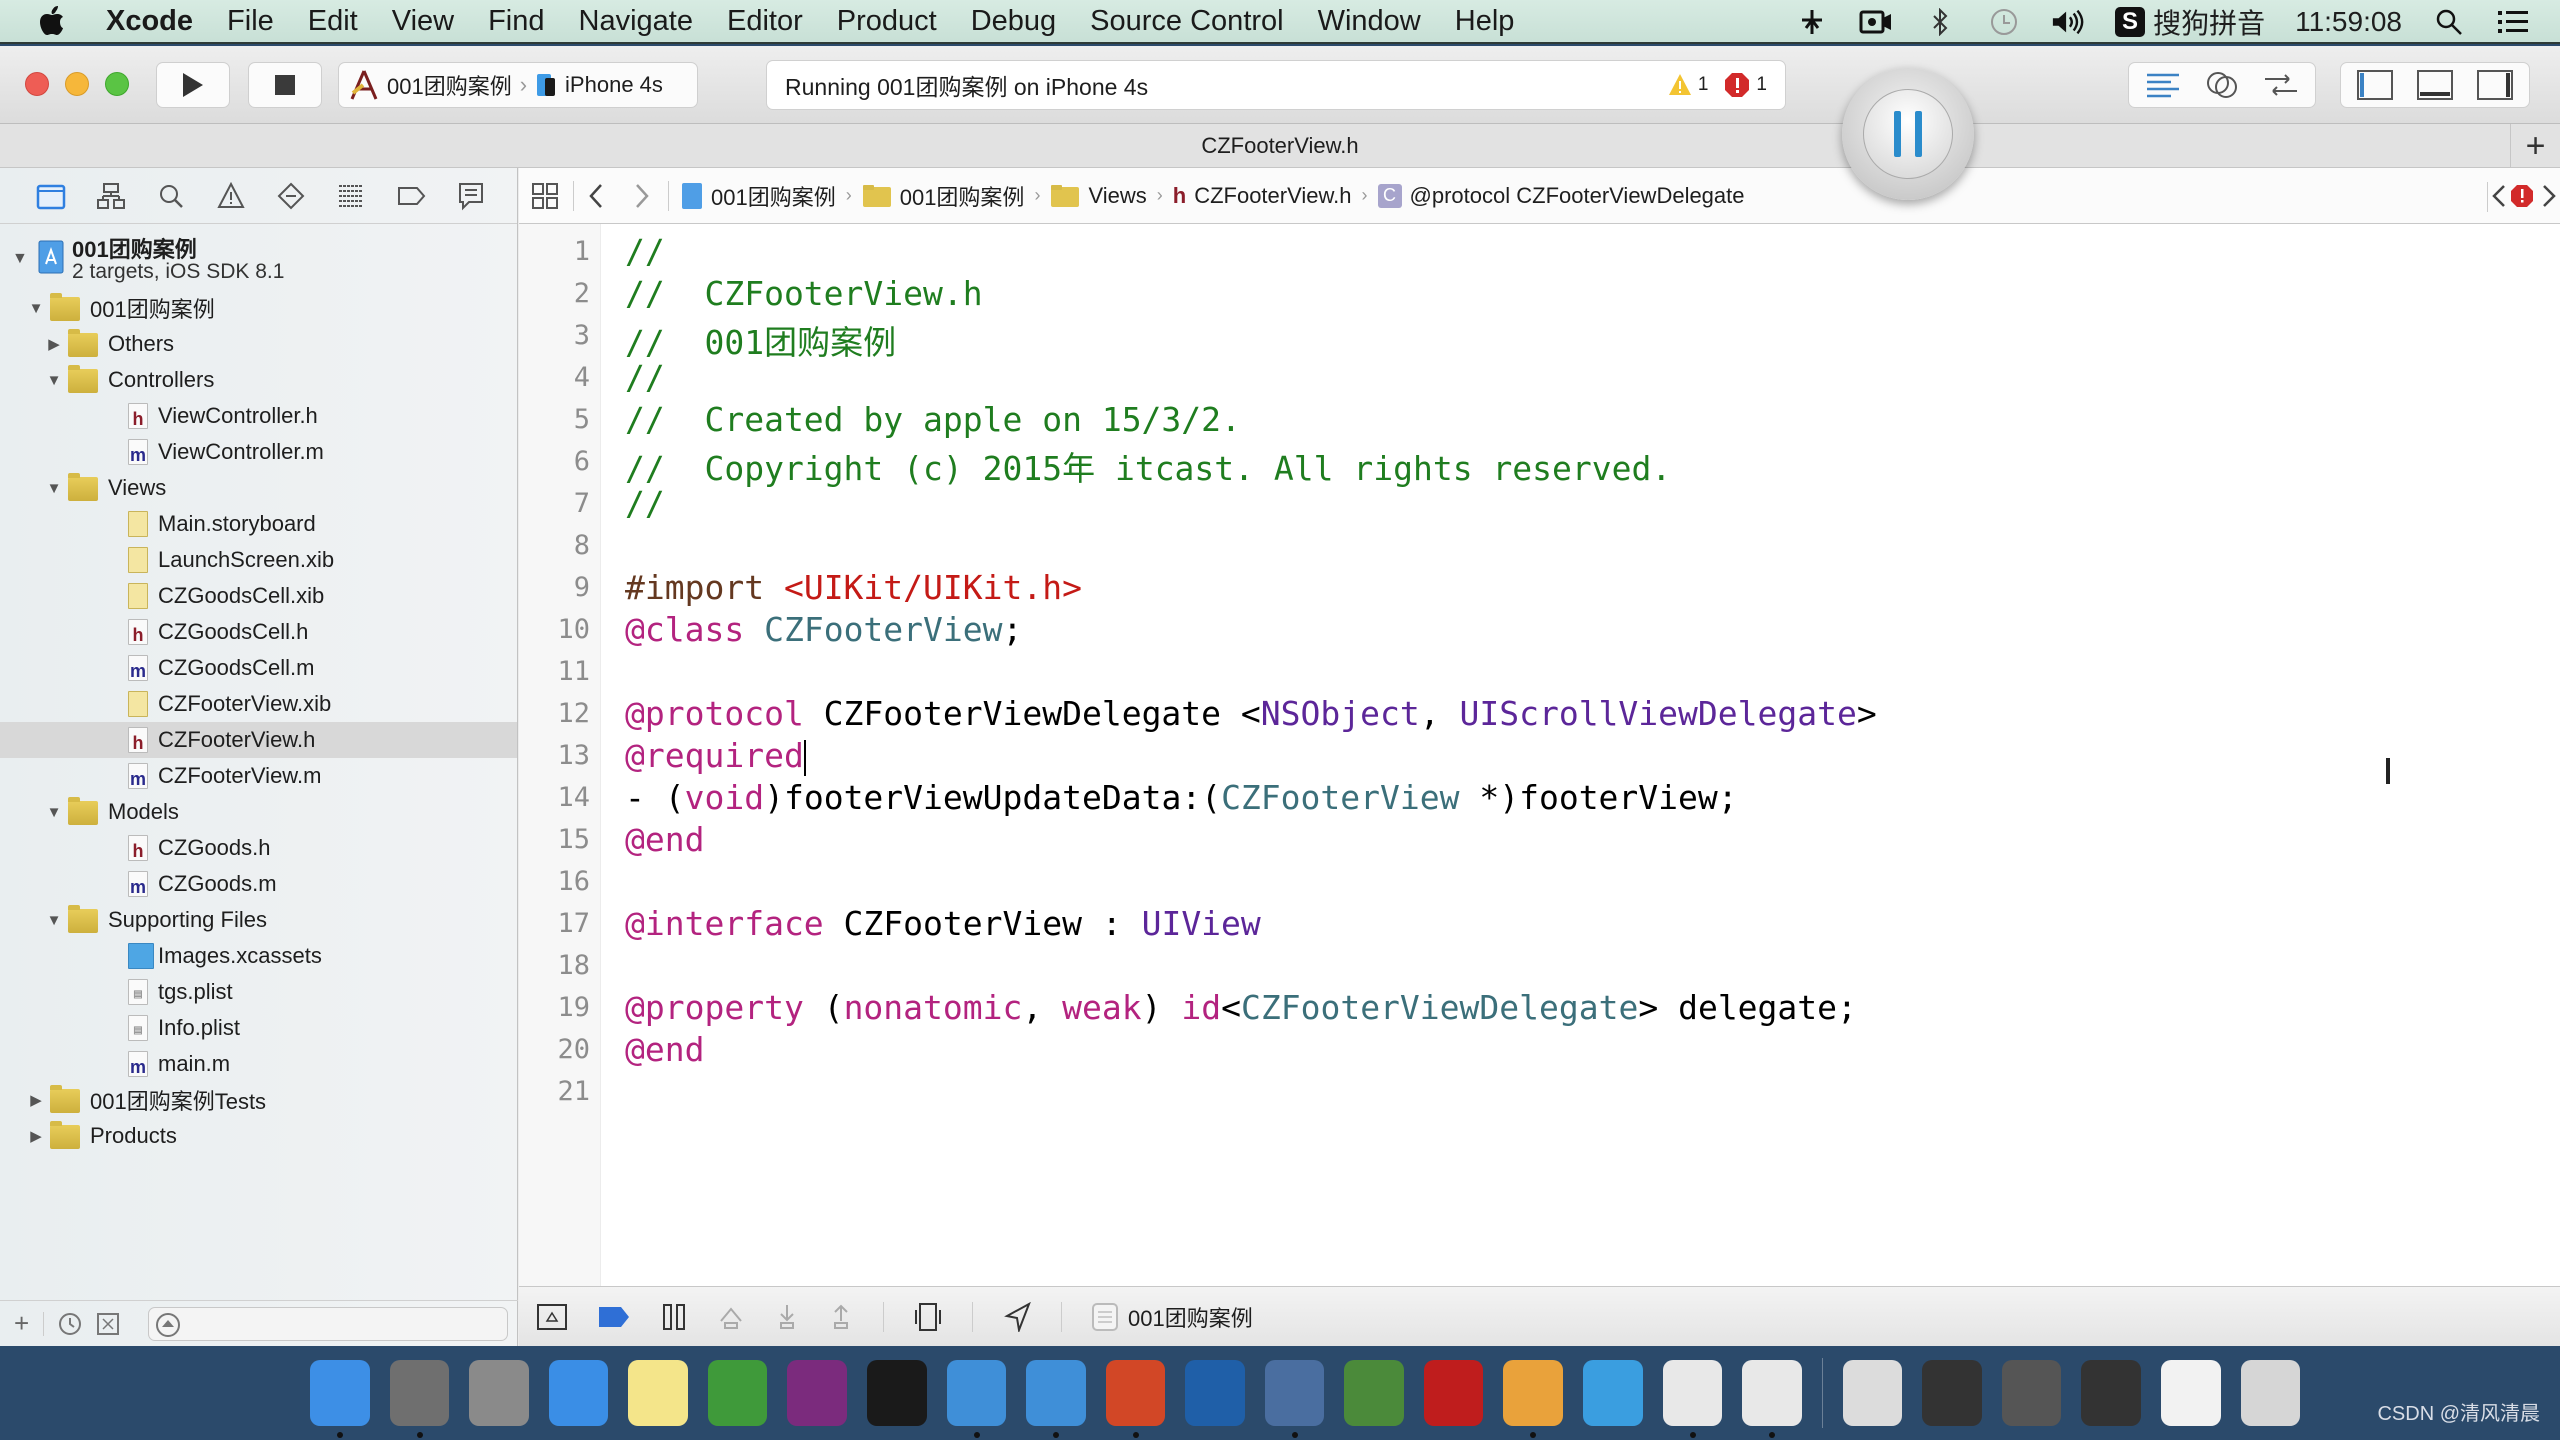 The height and width of the screenshot is (1440, 2560). I want to click on navigator-group-row: ▶ 001团购案例Tests, so click(258, 1100).